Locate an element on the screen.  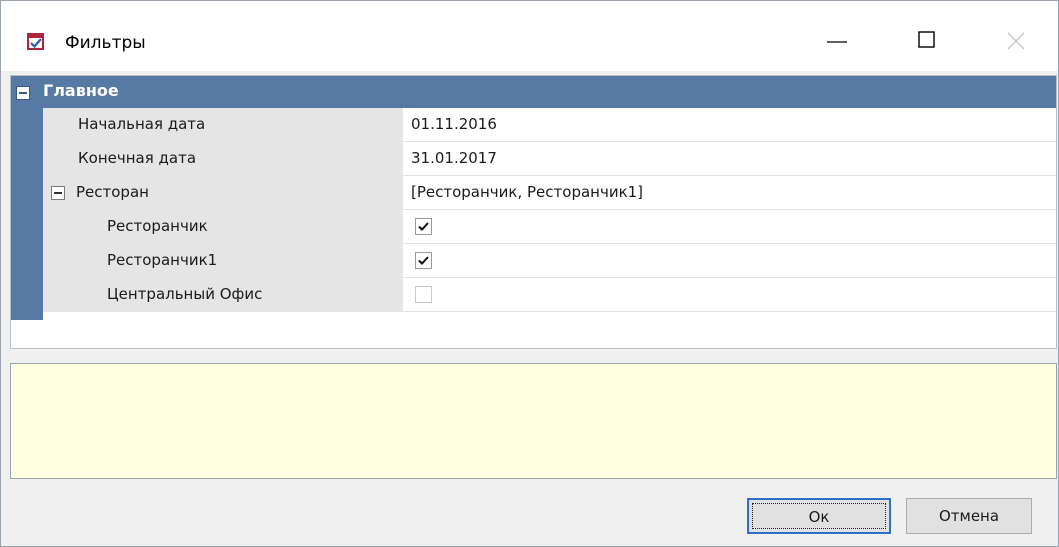
property-name-cell: Начальная дата is located at coordinates (223, 124).